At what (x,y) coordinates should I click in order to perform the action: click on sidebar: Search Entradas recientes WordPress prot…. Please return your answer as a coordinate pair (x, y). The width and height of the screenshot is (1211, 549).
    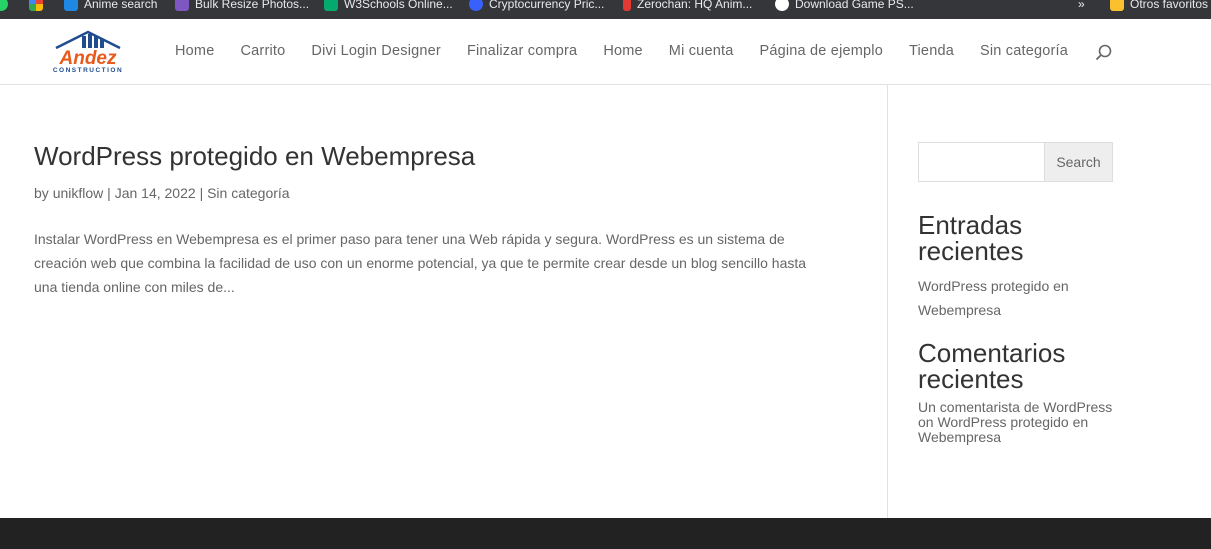
    Looking at the image, I should click on (1015, 293).